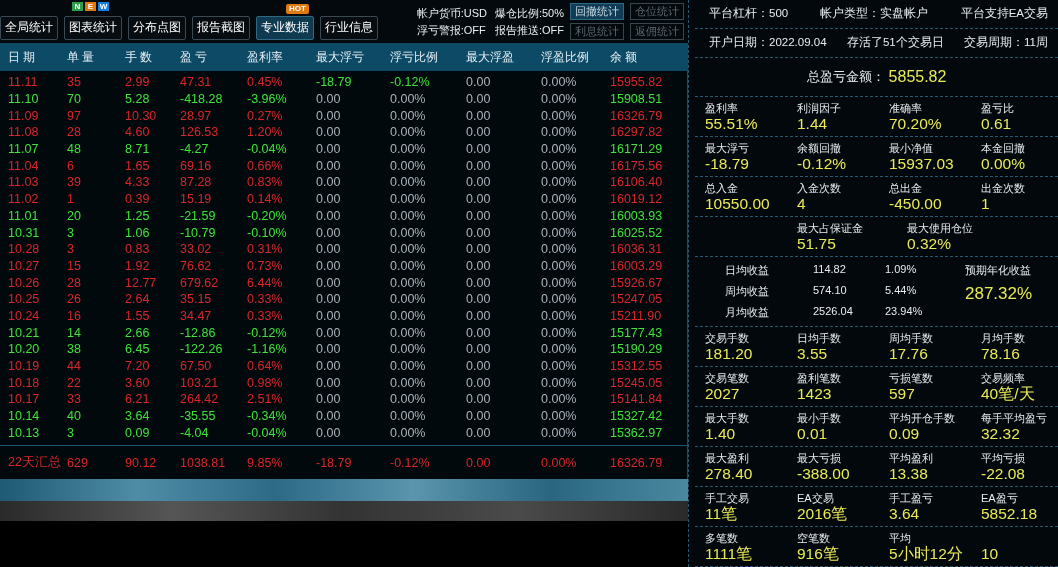 The image size is (1058, 567). I want to click on stats-button: 回撤统计, so click(597, 11).